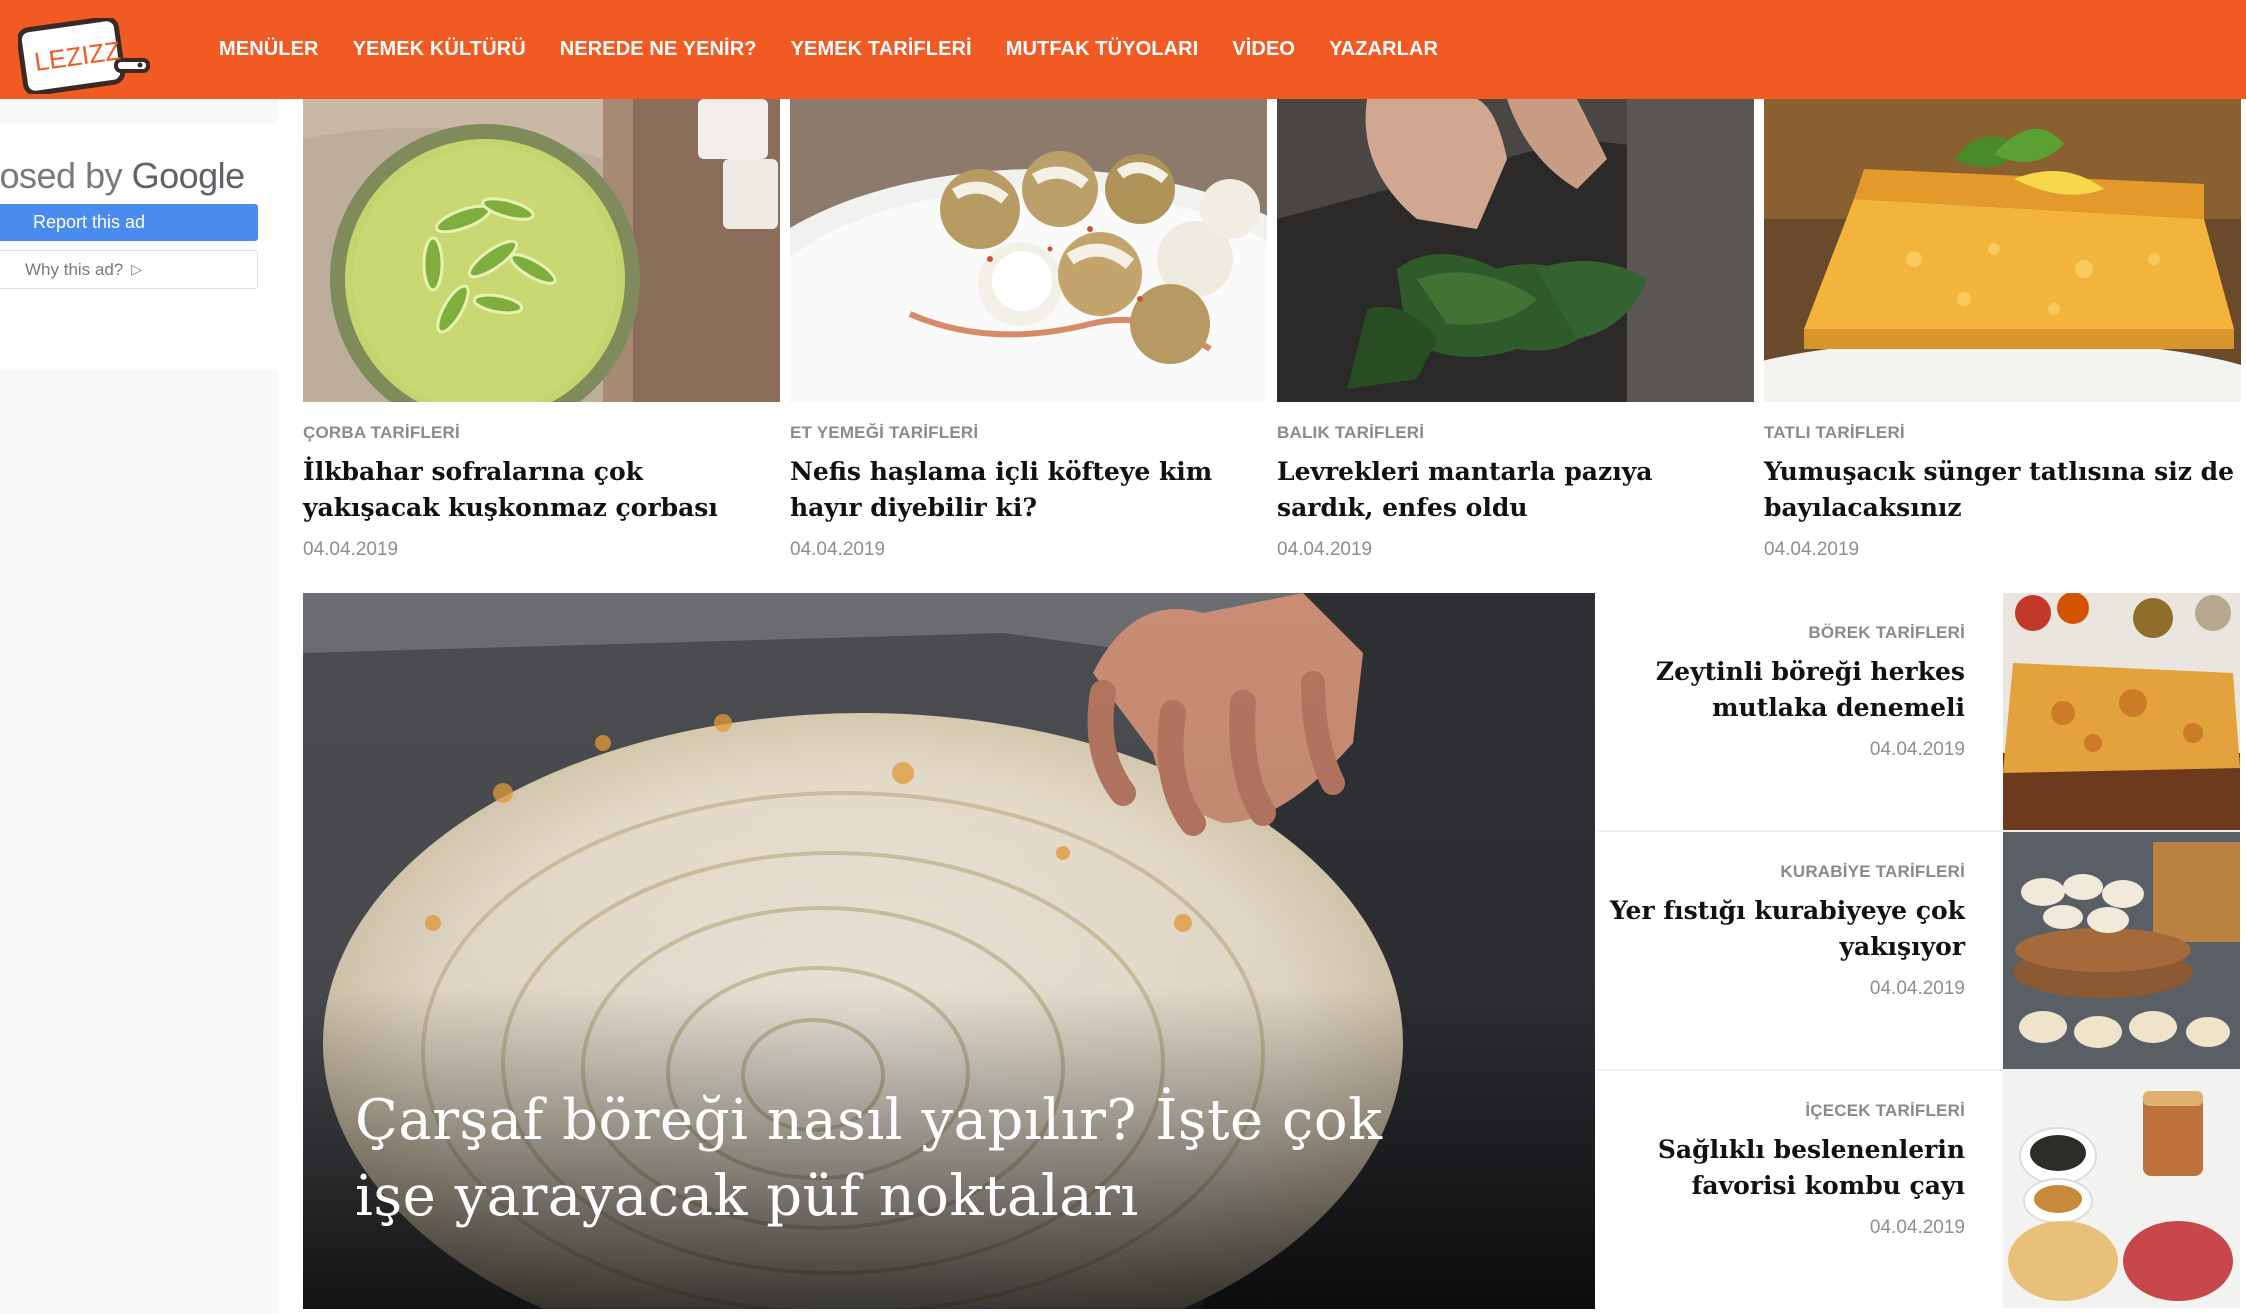 This screenshot has width=2246, height=1314. Describe the element at coordinates (1785, 929) in the screenshot. I see `article-title: Yer fıstığı kurabiyeye çok yakışıyor` at that location.